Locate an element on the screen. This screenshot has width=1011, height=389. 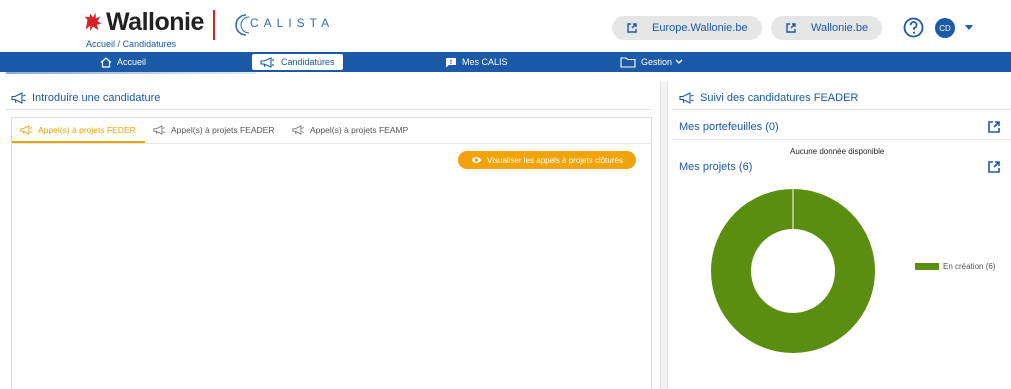
suivi-candidatures-title: Suivi des candidatures FEADER is located at coordinates (768, 98).